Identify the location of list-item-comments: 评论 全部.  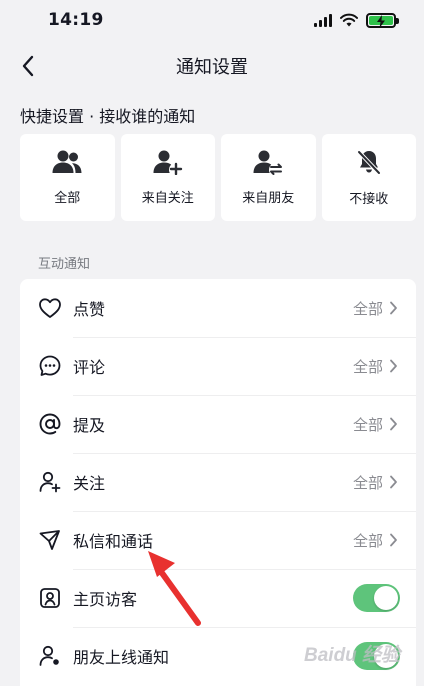
(218, 366).